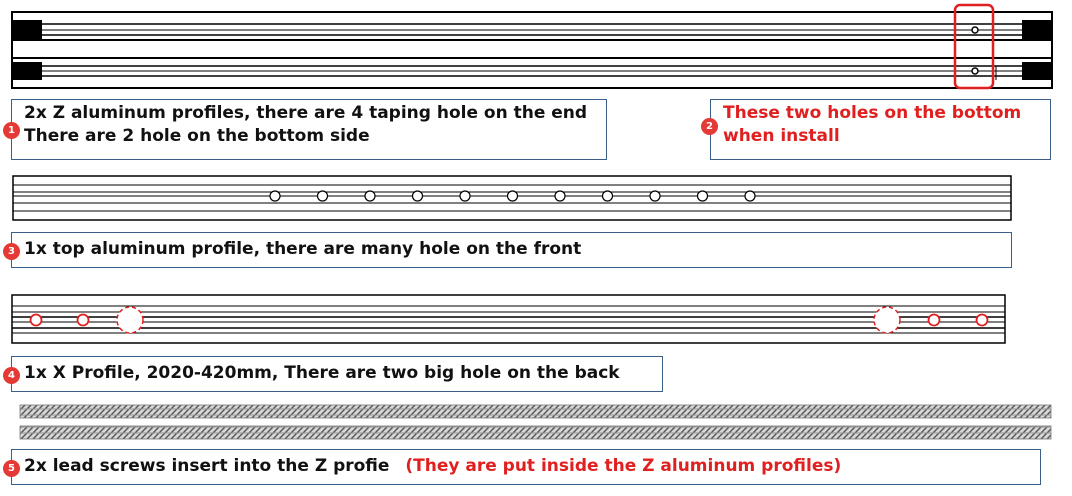  I want to click on step-badge: 3, so click(11, 251).